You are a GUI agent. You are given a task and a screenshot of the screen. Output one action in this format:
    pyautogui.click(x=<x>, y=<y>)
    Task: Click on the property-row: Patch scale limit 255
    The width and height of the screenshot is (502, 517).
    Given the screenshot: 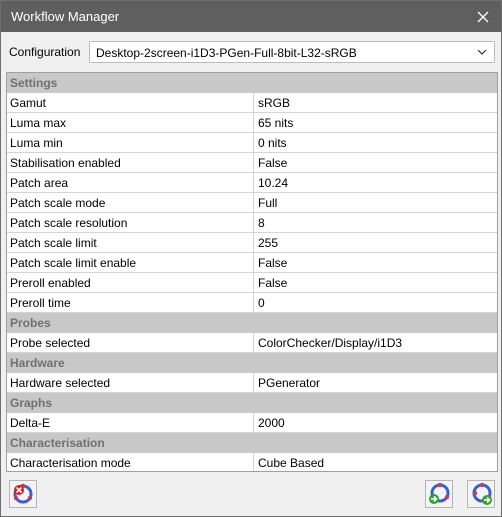 What is the action you would take?
    pyautogui.click(x=252, y=243)
    